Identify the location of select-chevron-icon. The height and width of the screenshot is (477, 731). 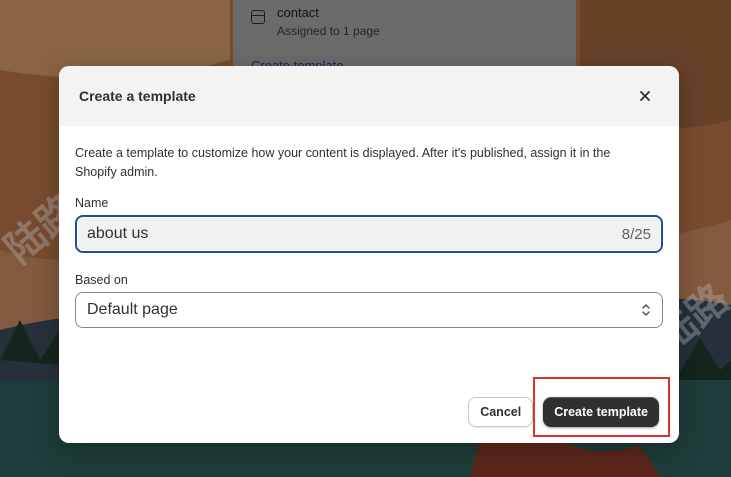
(646, 310).